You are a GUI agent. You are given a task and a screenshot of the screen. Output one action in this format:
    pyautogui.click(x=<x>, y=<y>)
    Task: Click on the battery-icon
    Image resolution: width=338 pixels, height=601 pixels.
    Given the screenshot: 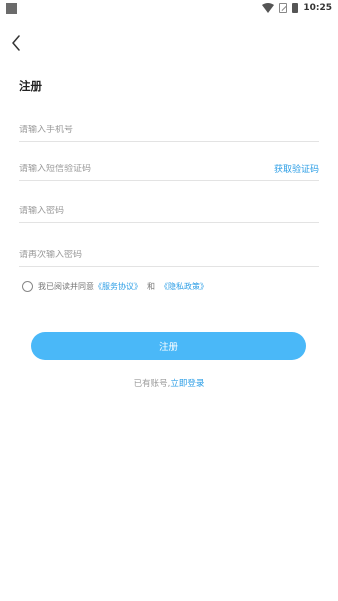 What is the action you would take?
    pyautogui.click(x=295, y=8)
    